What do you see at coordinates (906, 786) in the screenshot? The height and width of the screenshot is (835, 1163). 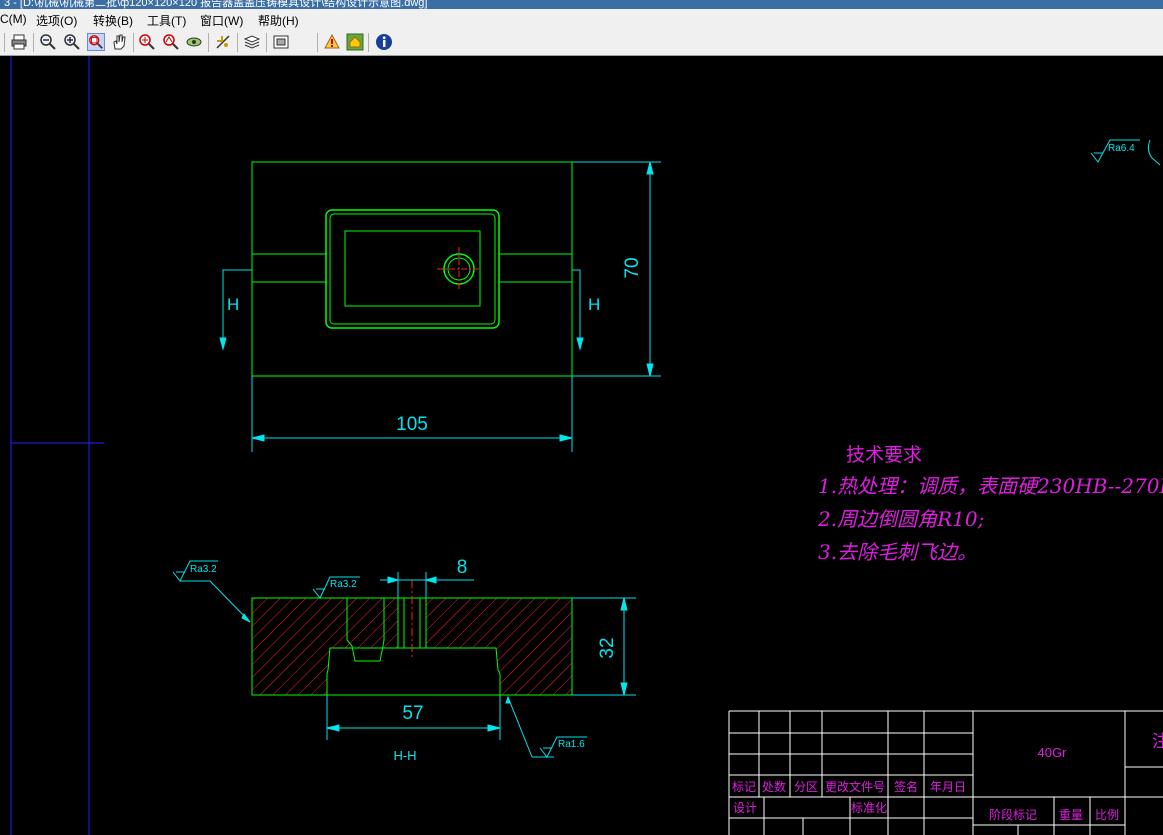 I see `tb-header-sign: 签名` at bounding box center [906, 786].